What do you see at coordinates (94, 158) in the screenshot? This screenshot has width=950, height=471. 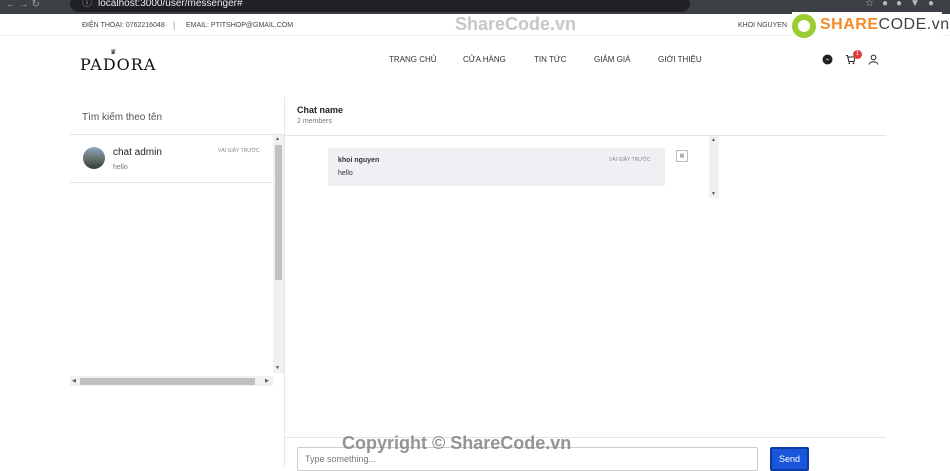 I see `avatar` at bounding box center [94, 158].